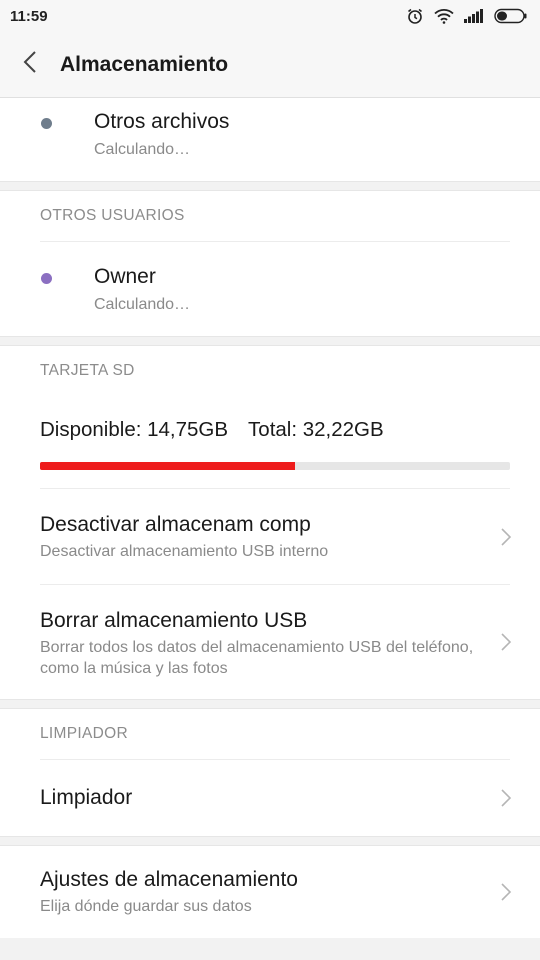 Image resolution: width=540 pixels, height=960 pixels. What do you see at coordinates (474, 16) in the screenshot?
I see `signal-icon` at bounding box center [474, 16].